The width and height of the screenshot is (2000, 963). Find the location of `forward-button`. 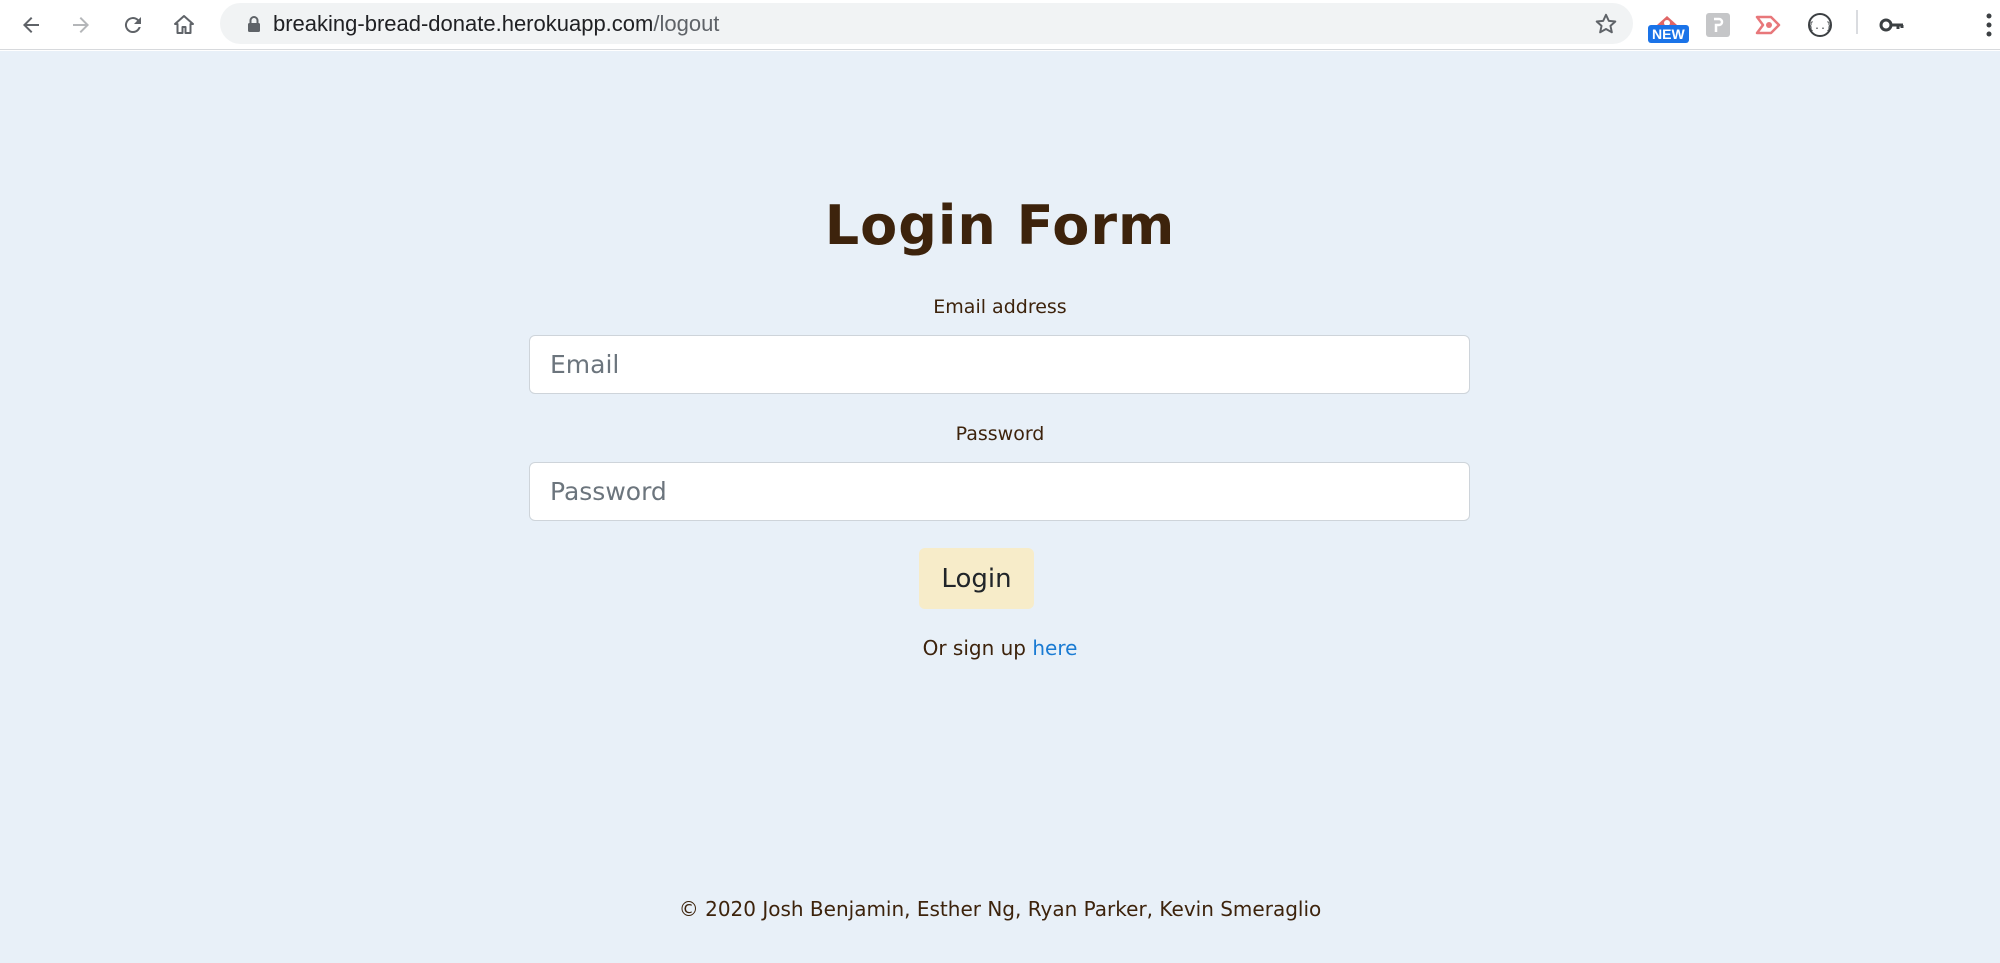

forward-button is located at coordinates (81, 25).